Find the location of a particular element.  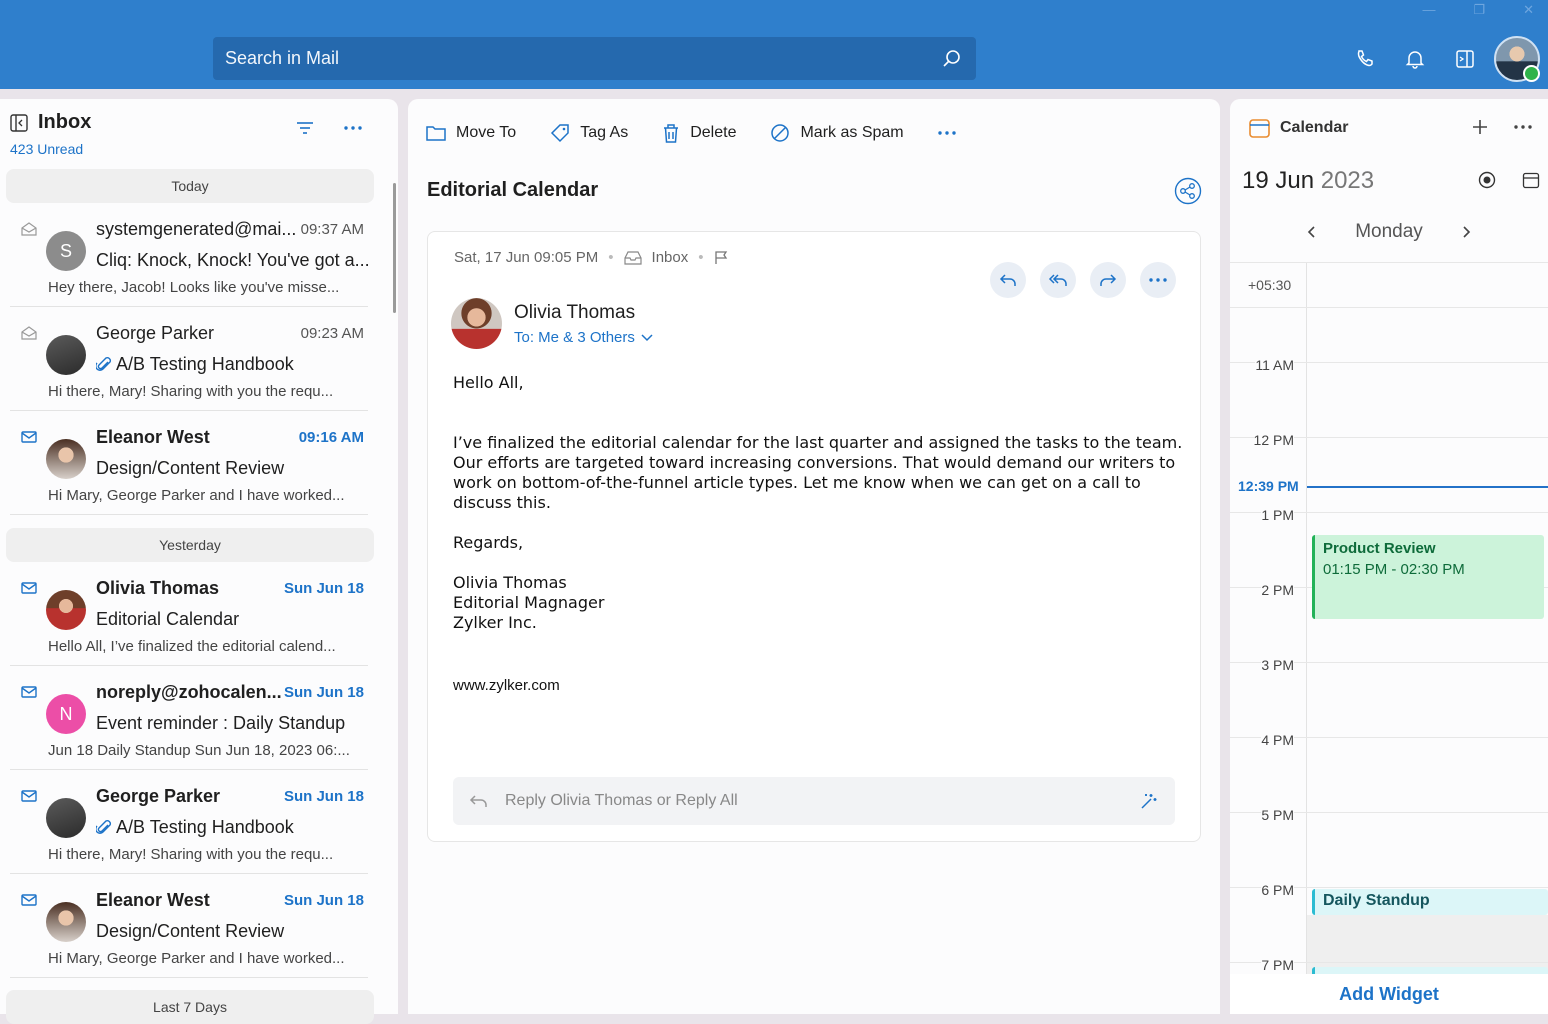

reply-all-button is located at coordinates (1058, 280).